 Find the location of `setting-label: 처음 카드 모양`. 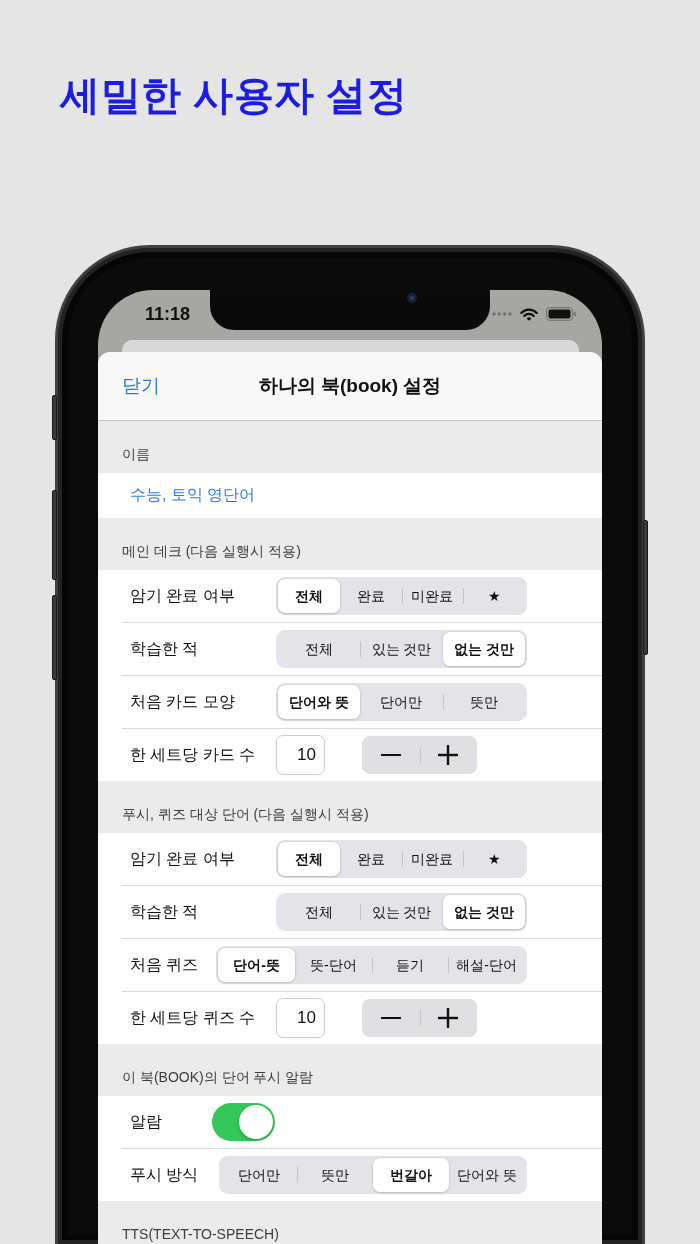

setting-label: 처음 카드 모양 is located at coordinates (182, 701).